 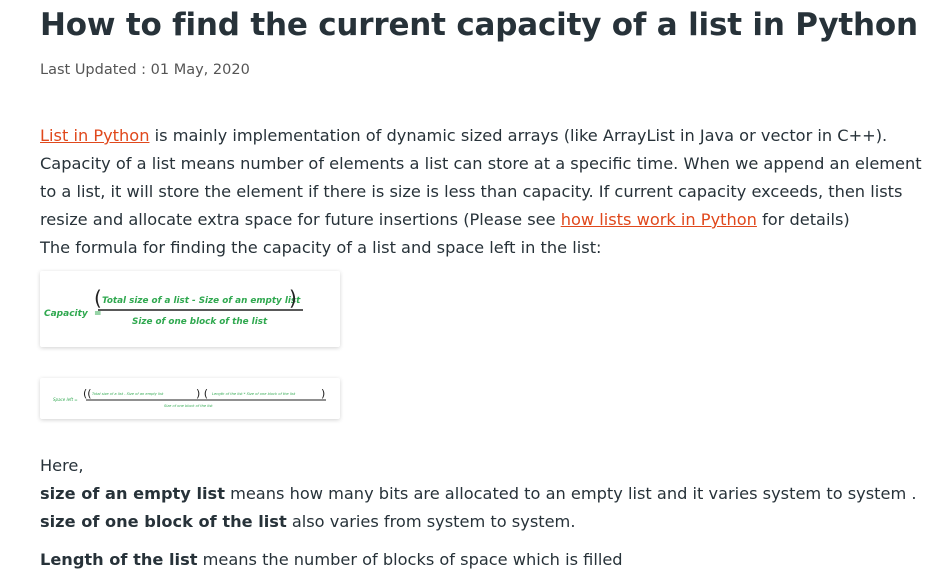 I want to click on capacity-right-paren: ), so click(x=293, y=298).